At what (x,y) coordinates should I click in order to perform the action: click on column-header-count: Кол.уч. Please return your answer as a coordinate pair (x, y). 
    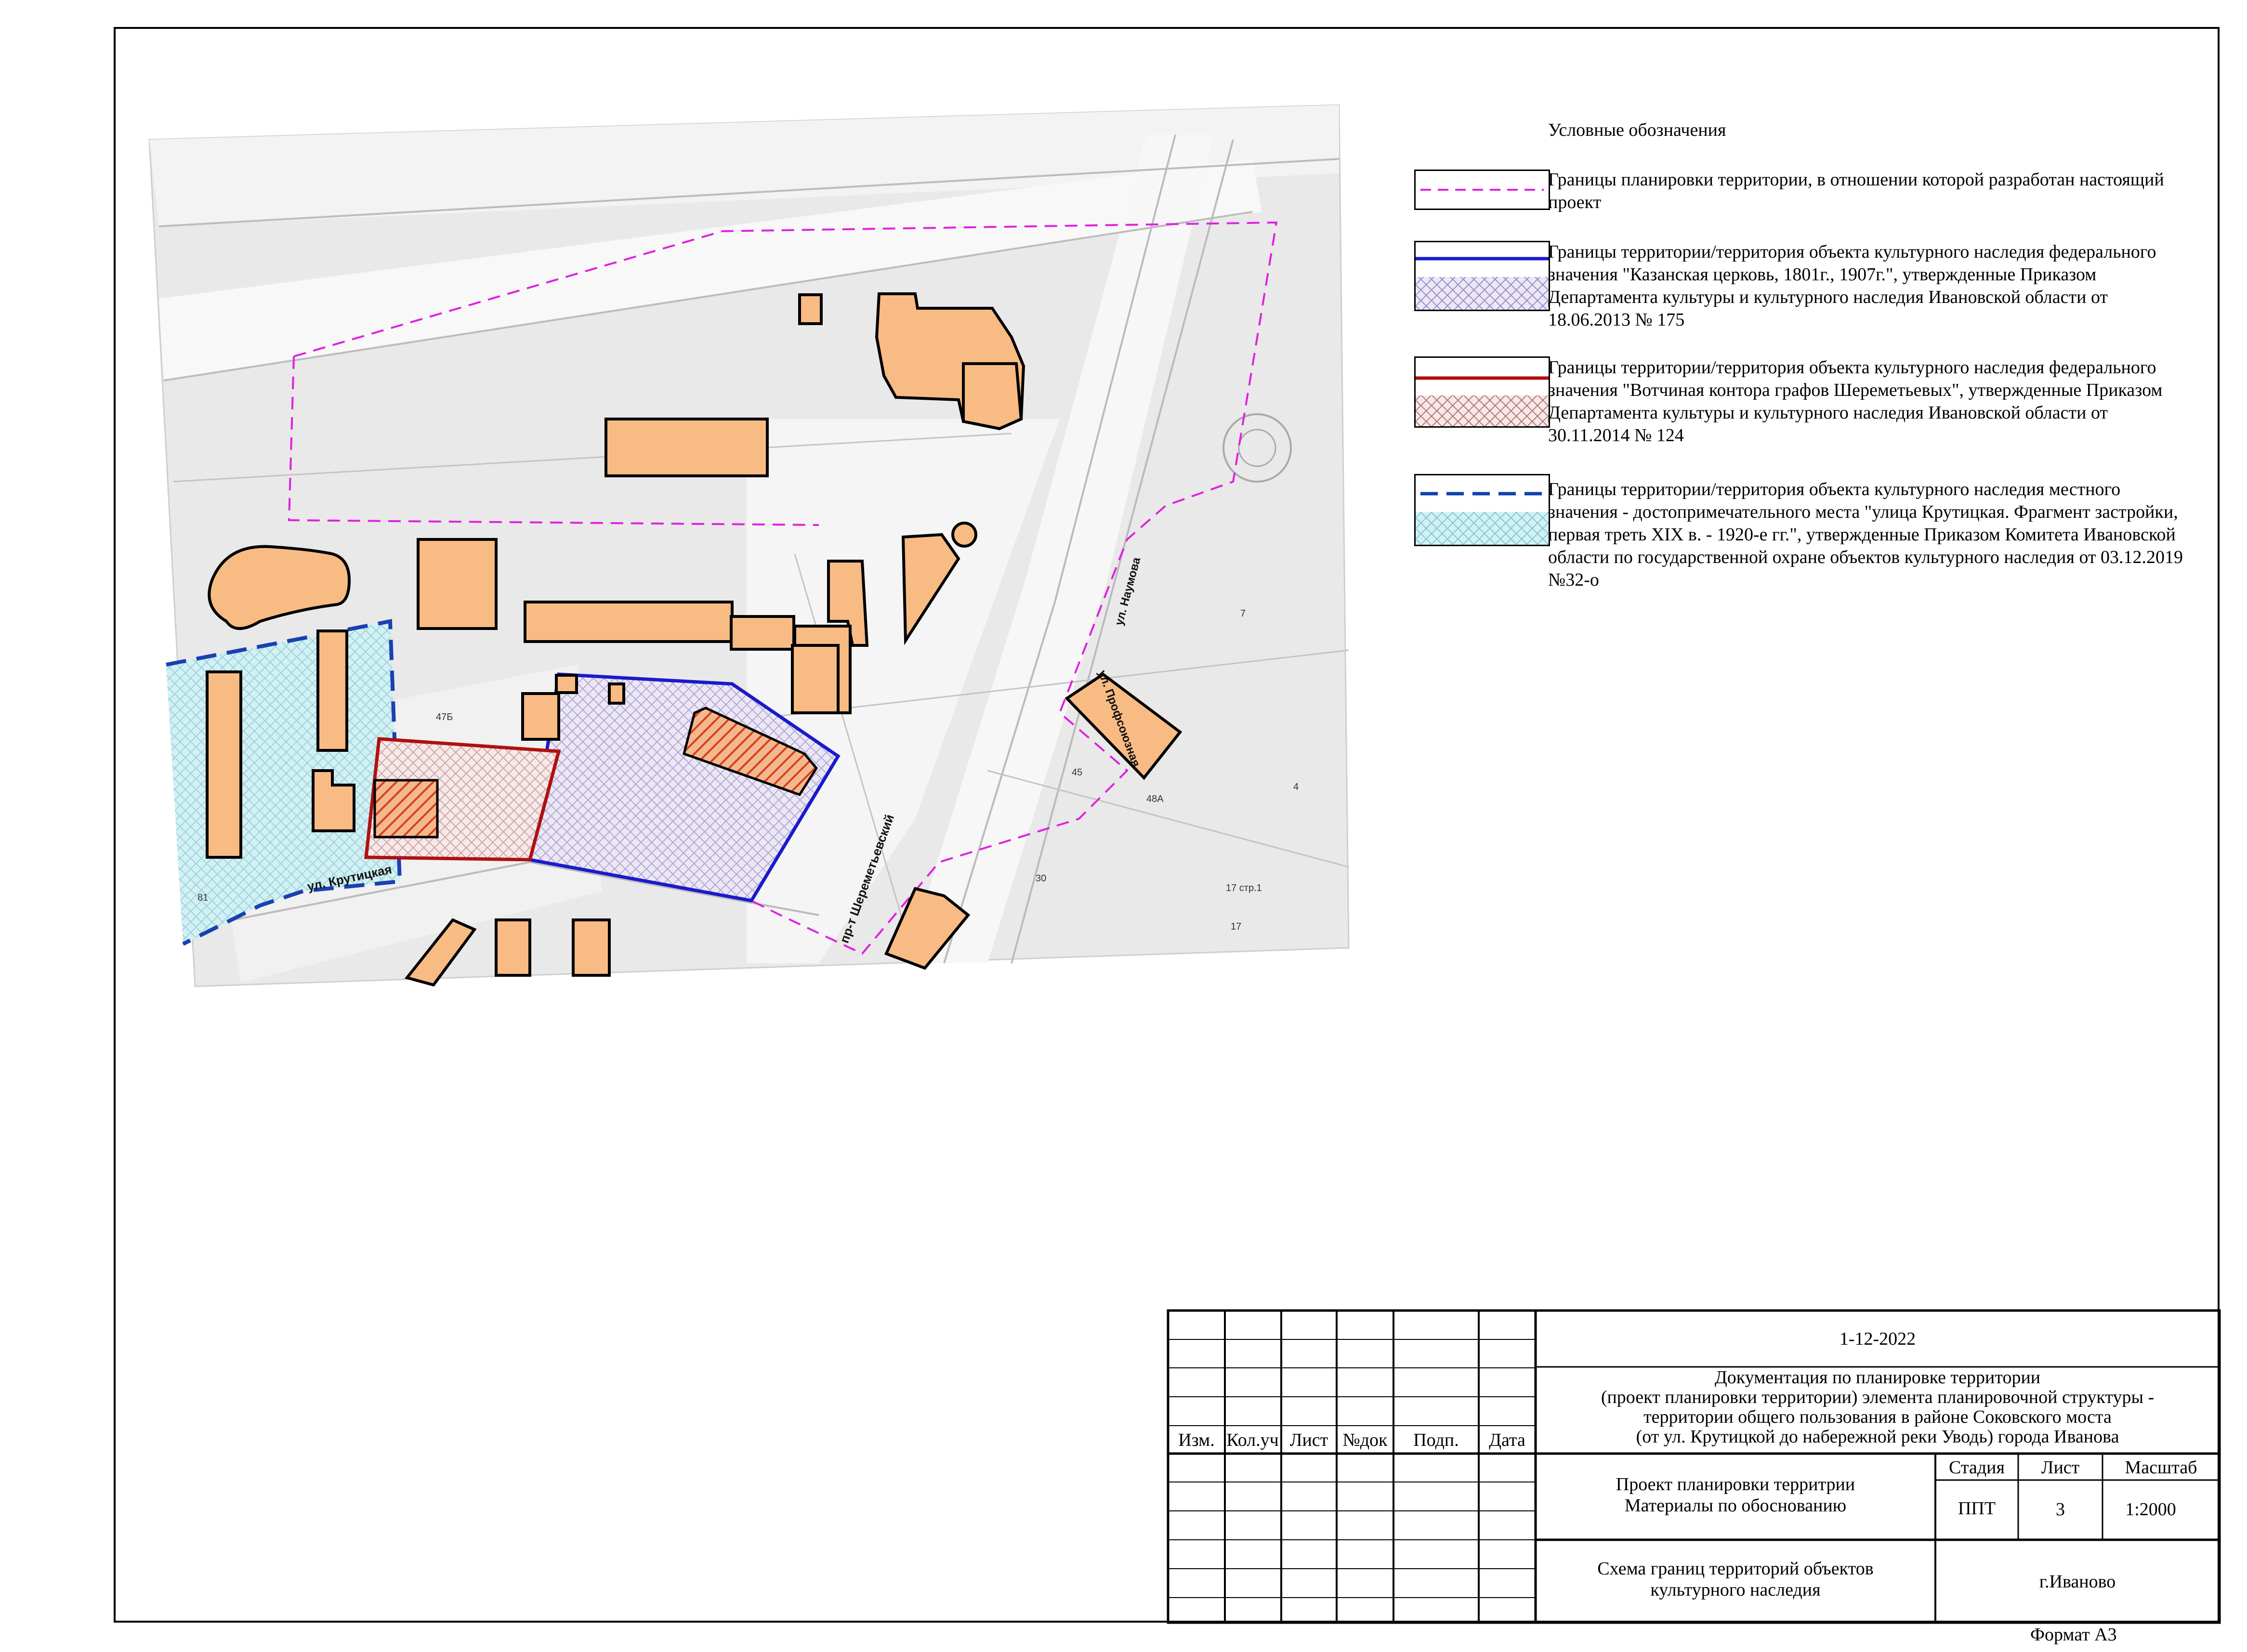
    Looking at the image, I should click on (1252, 1440).